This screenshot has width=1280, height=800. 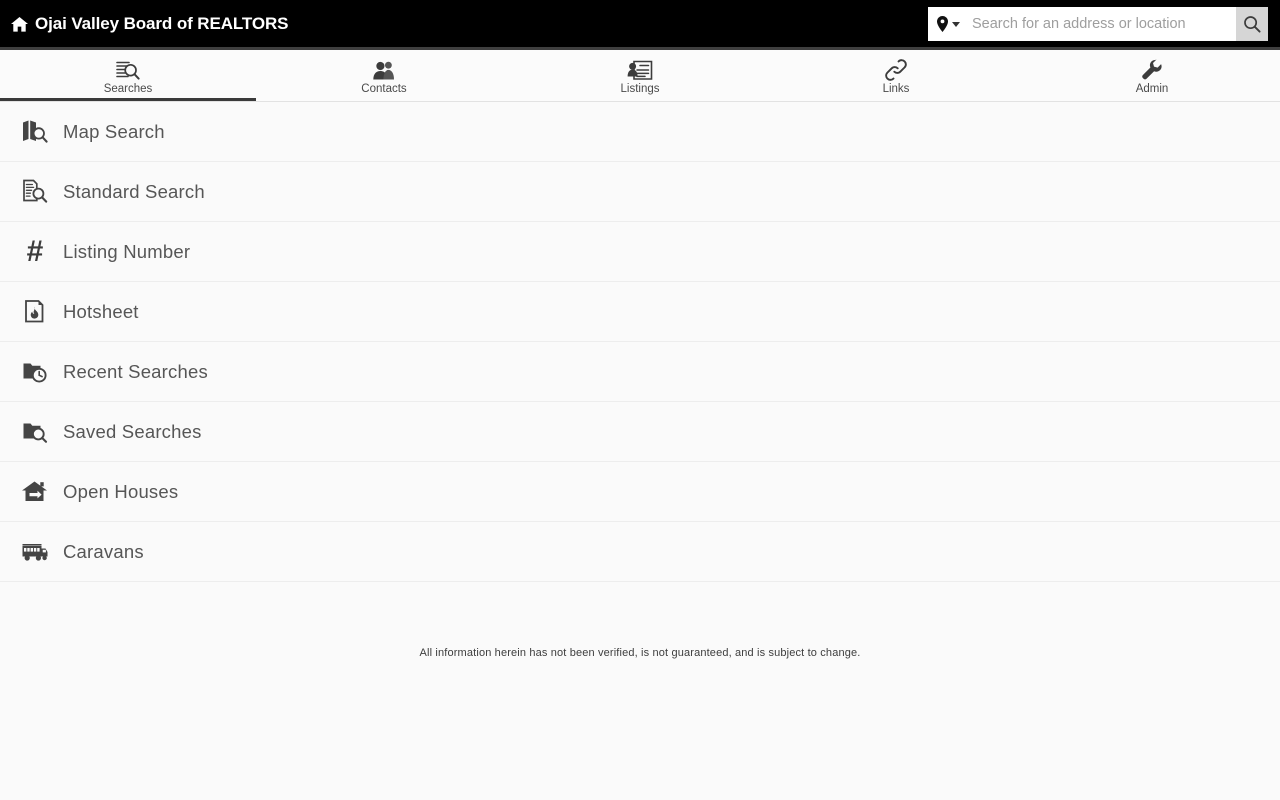 What do you see at coordinates (942, 24) in the screenshot?
I see `map-pin-icon` at bounding box center [942, 24].